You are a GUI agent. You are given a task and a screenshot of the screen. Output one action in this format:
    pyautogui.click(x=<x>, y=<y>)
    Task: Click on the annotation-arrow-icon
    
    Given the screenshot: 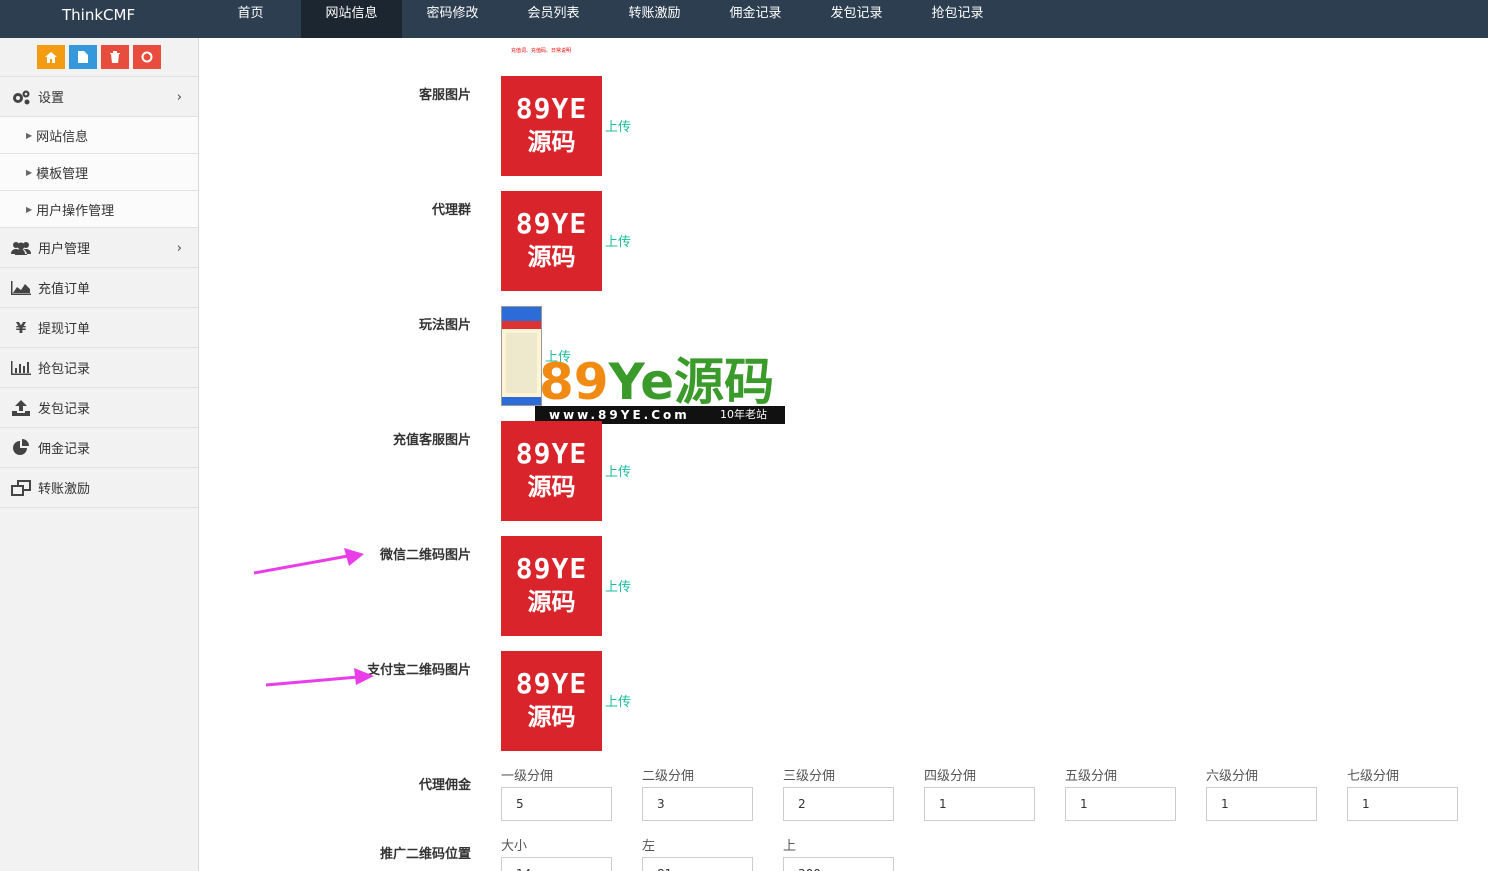 What is the action you would take?
    pyautogui.click(x=308, y=561)
    